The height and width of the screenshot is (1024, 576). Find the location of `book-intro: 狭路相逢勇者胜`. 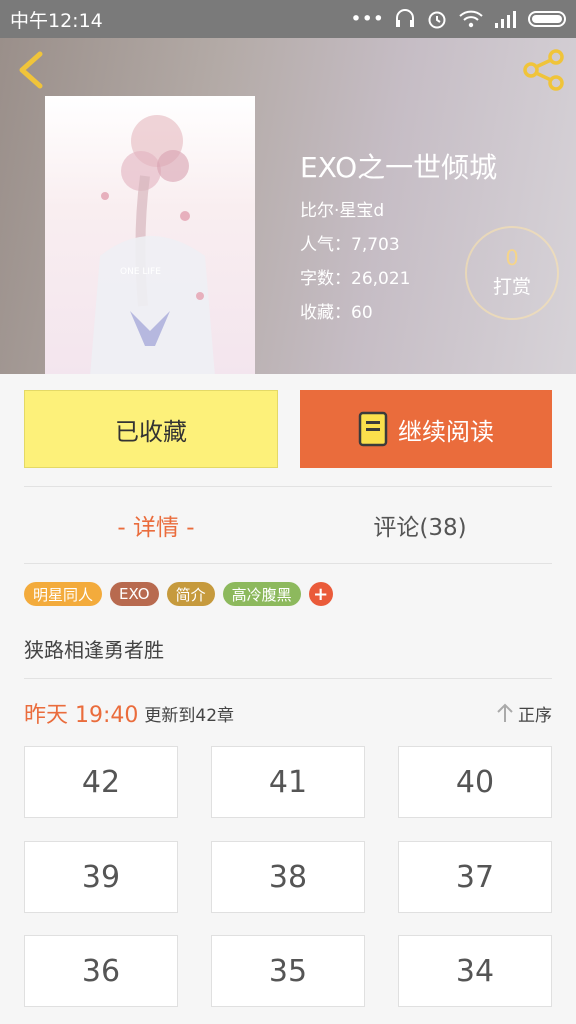

book-intro: 狭路相逢勇者胜 is located at coordinates (94, 650).